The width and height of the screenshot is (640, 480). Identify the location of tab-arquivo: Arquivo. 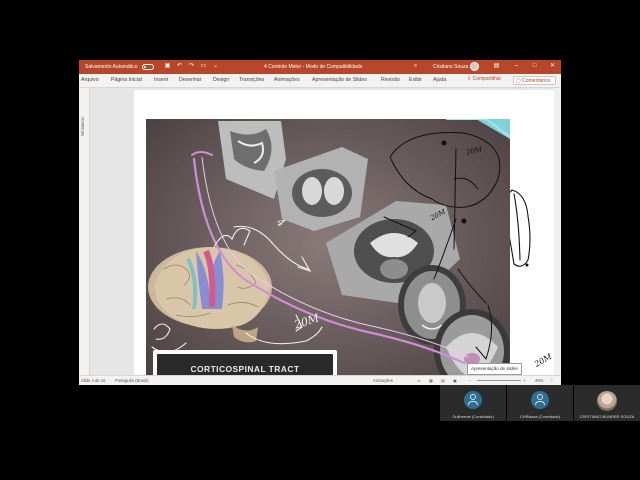
(90, 80).